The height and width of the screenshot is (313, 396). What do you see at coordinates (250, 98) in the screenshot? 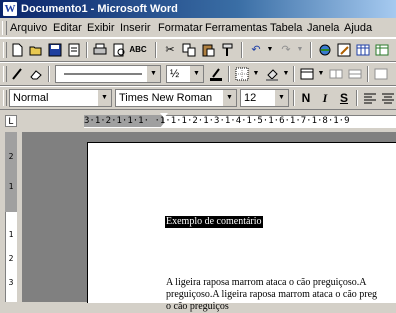
I see `font-size-value: 12` at bounding box center [250, 98].